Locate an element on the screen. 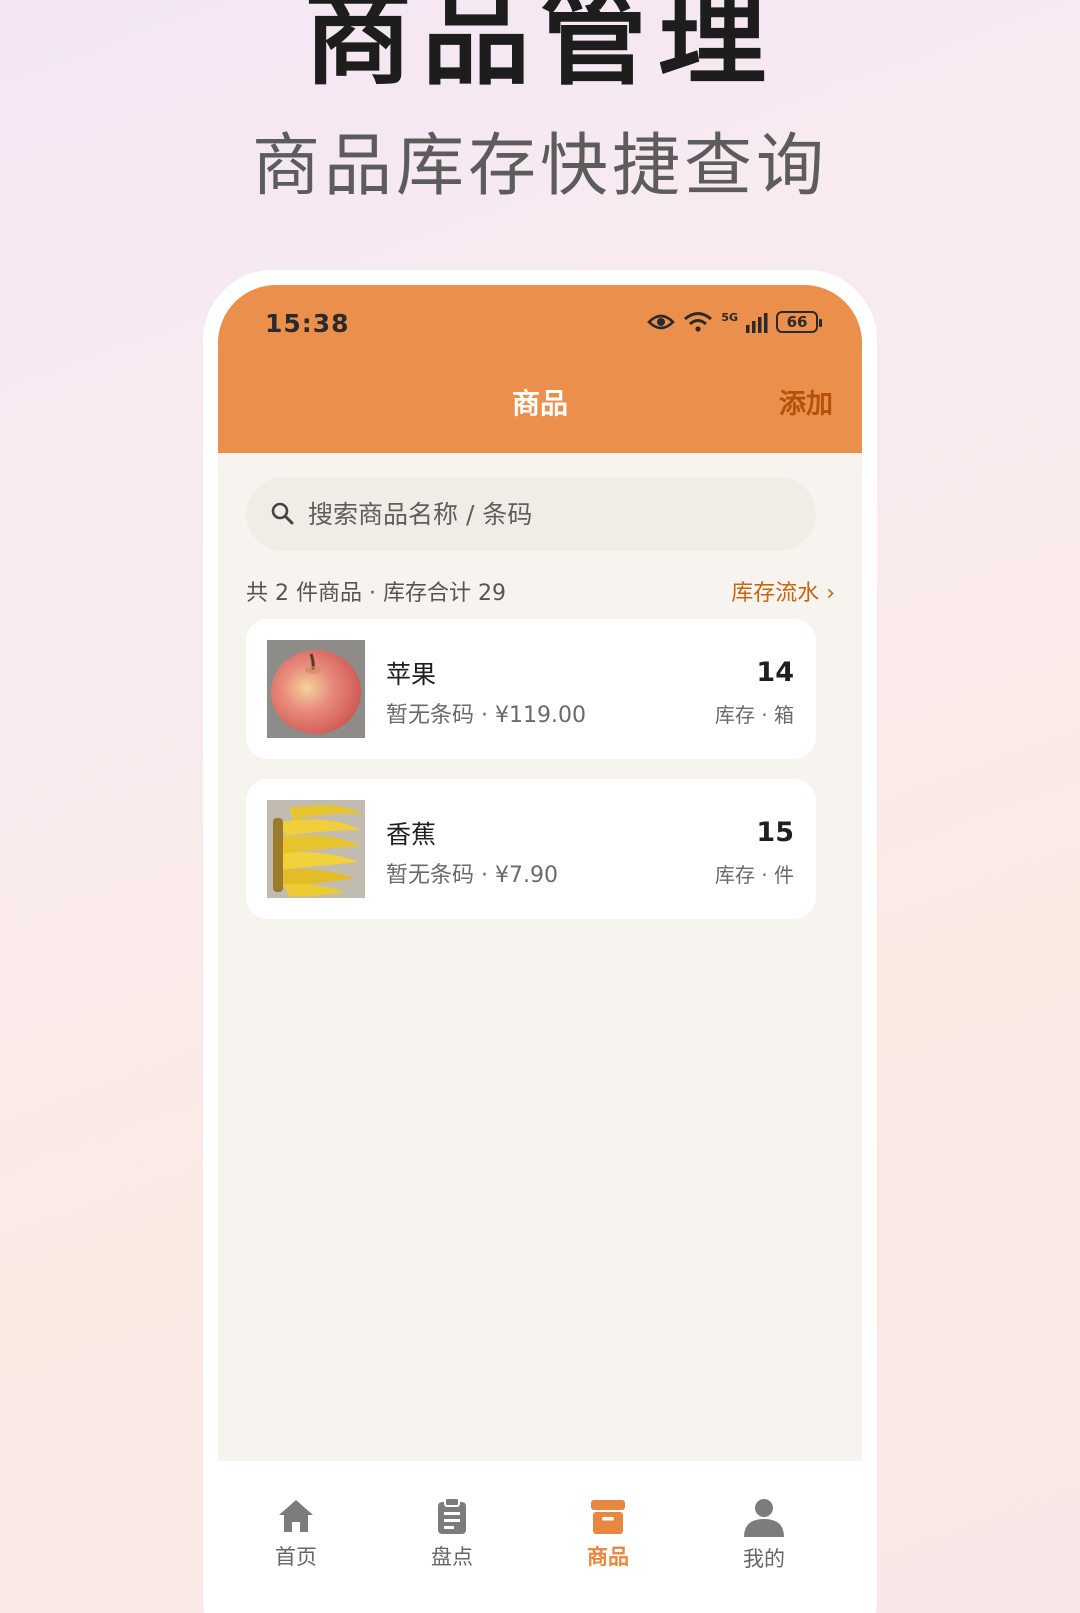  status-icons: 5G 66 is located at coordinates (734, 322).